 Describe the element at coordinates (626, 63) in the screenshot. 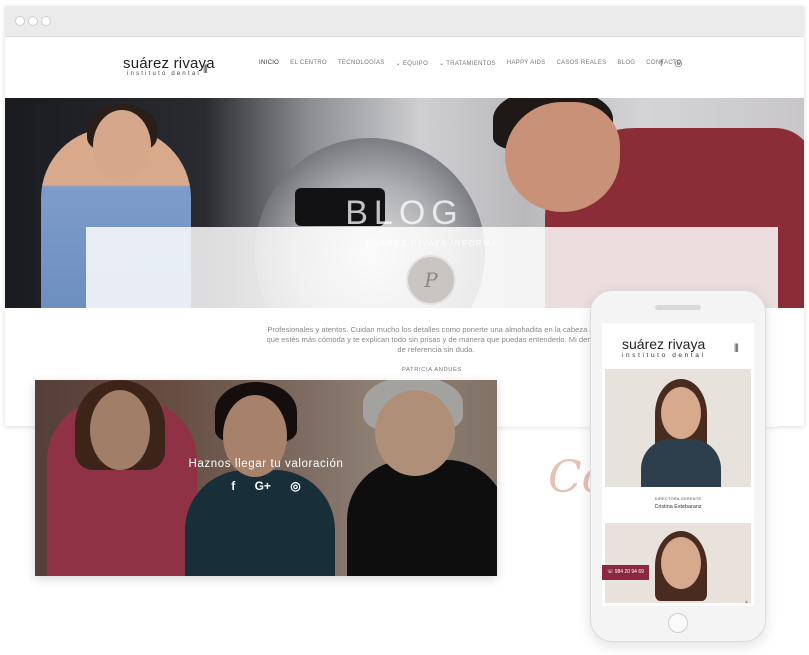

I see `nav-blog: BLOG` at that location.